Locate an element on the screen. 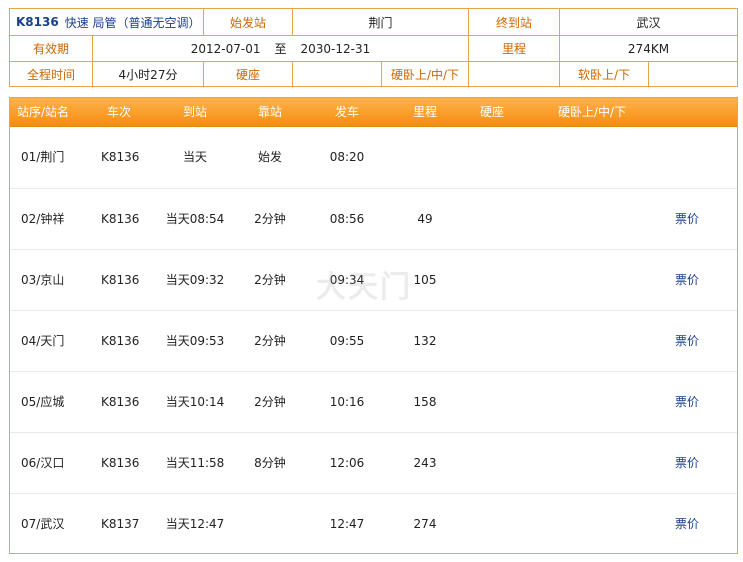 The image size is (743, 562). row-station: 01/荆门 is located at coordinates (43, 157).